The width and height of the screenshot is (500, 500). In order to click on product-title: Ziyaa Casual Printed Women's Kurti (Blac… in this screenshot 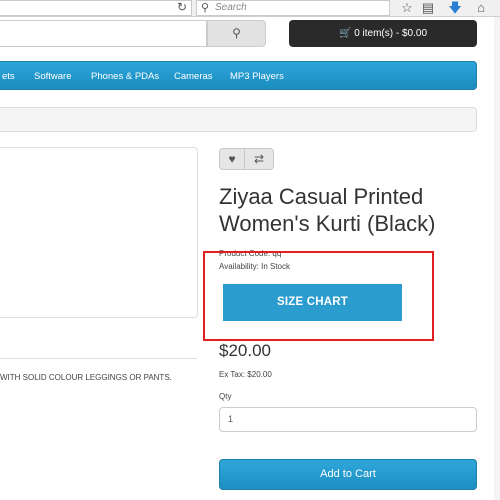, I will do `click(327, 210)`.